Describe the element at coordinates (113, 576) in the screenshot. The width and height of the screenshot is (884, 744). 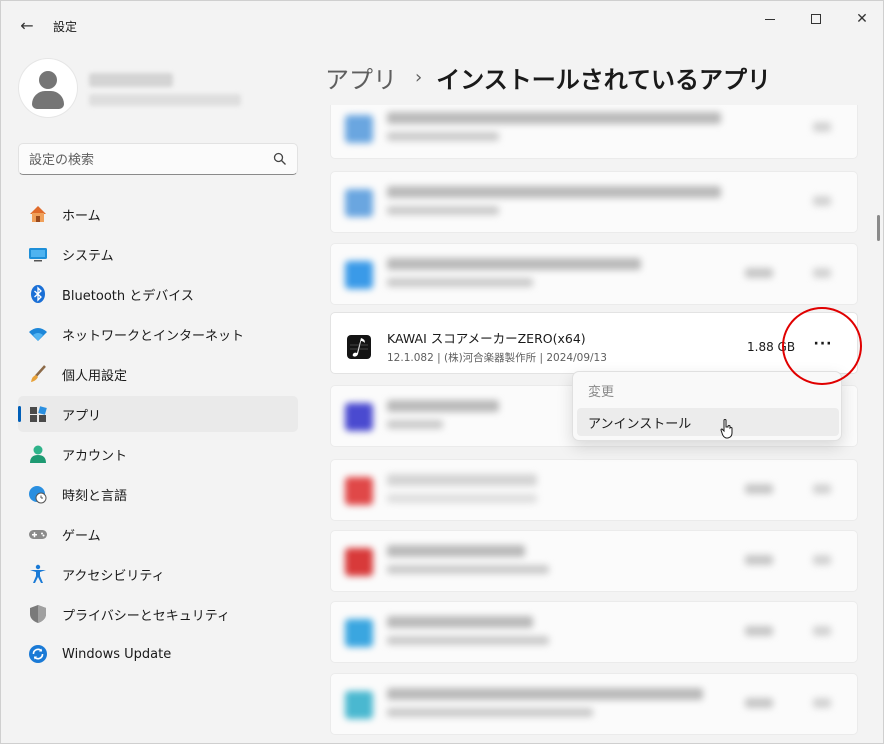
I see `sidebar-item-label: アクセシビリティ` at that location.